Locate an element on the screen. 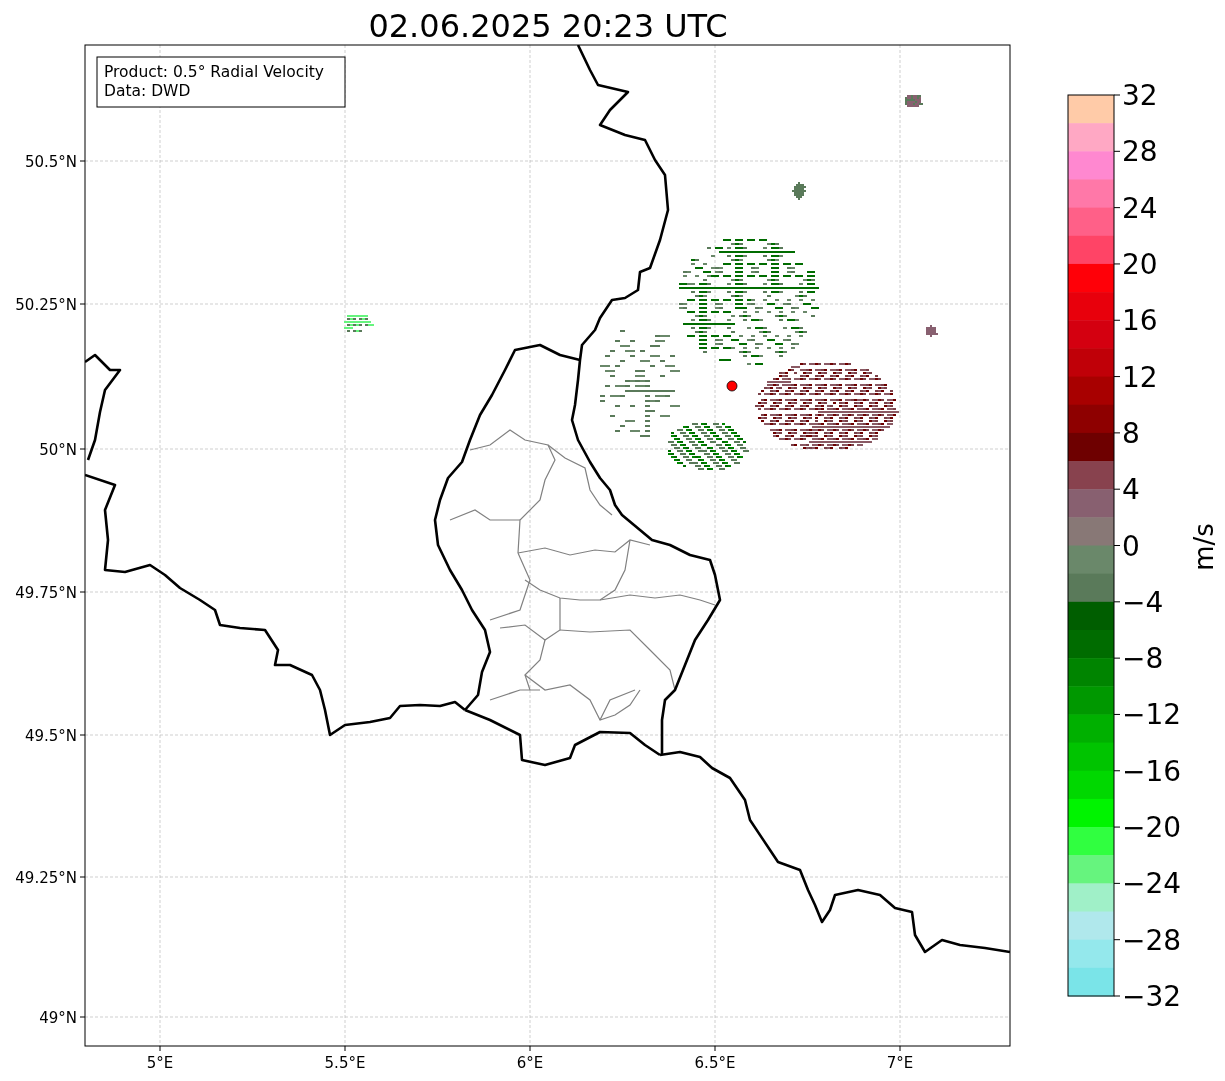 This screenshot has width=1225, height=1081. colorbar-tick-label: −24 is located at coordinates (1152, 884).